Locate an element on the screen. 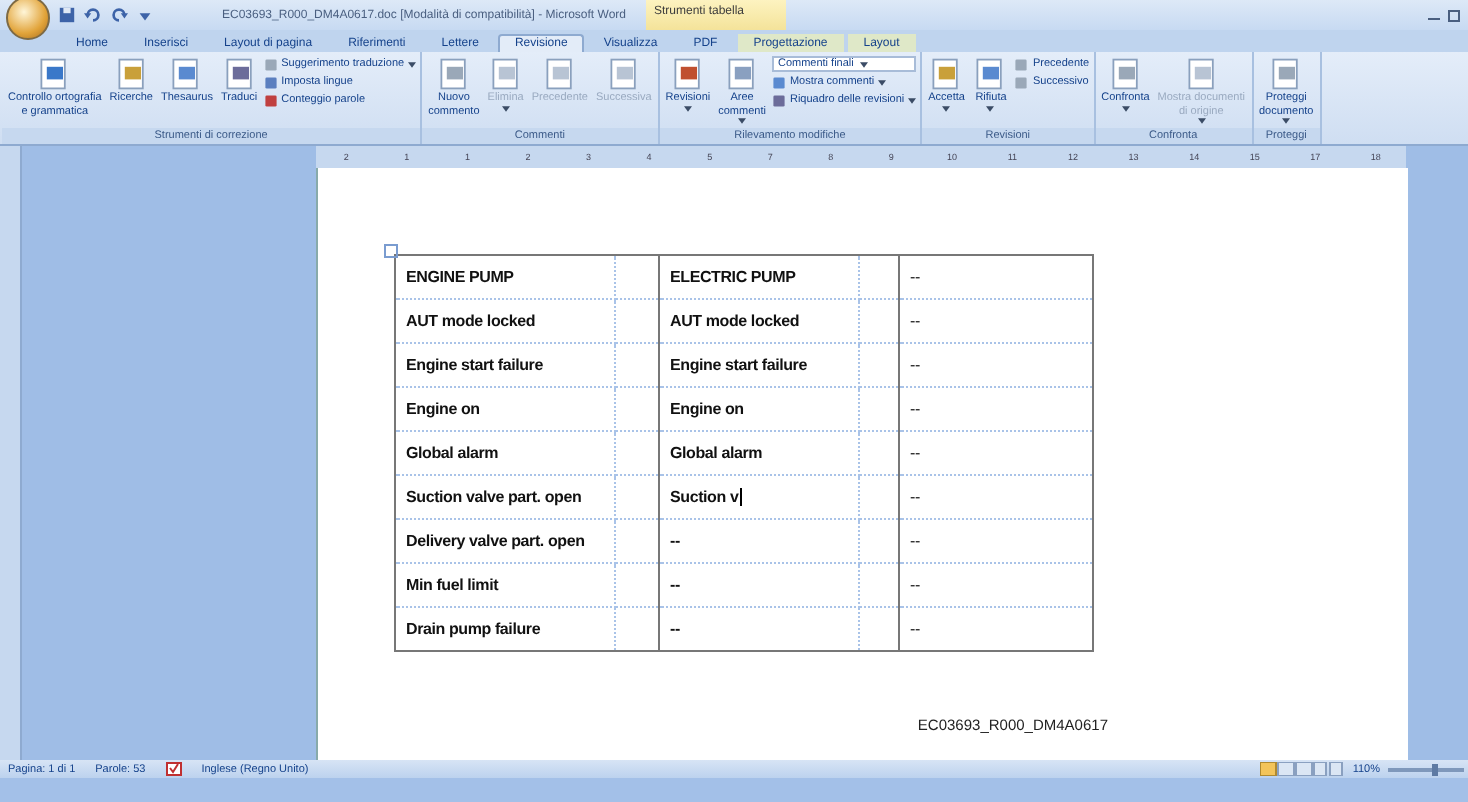 The height and width of the screenshot is (802, 1468). office-button is located at coordinates (28, 19).